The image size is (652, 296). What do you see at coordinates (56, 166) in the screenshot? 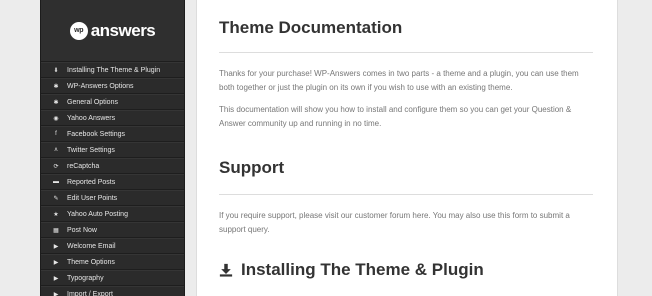
I see `refresh-icon: ⟳` at bounding box center [56, 166].